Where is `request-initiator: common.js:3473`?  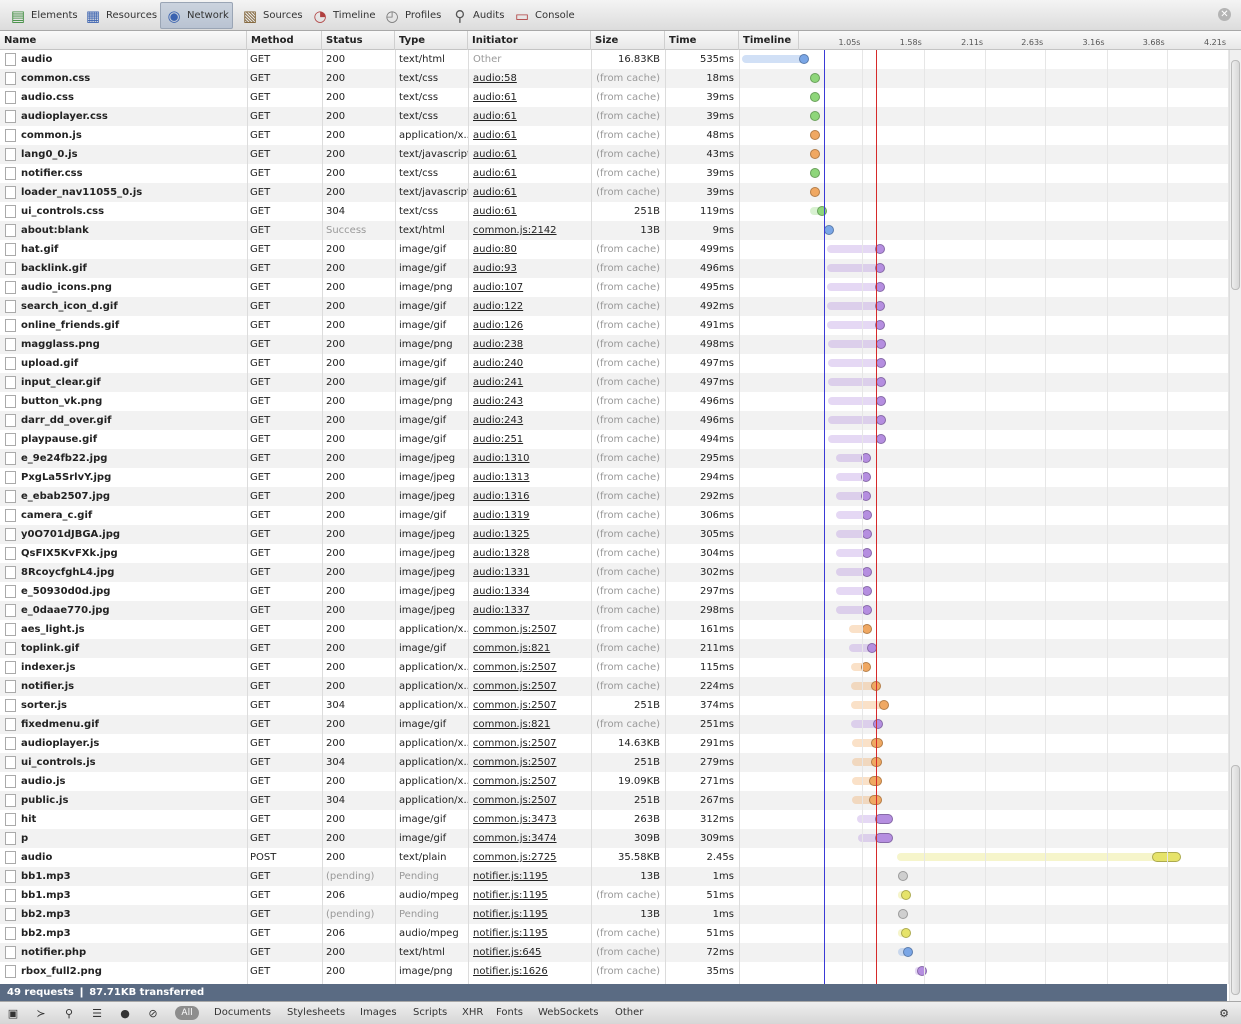 request-initiator: common.js:3473 is located at coordinates (532, 819).